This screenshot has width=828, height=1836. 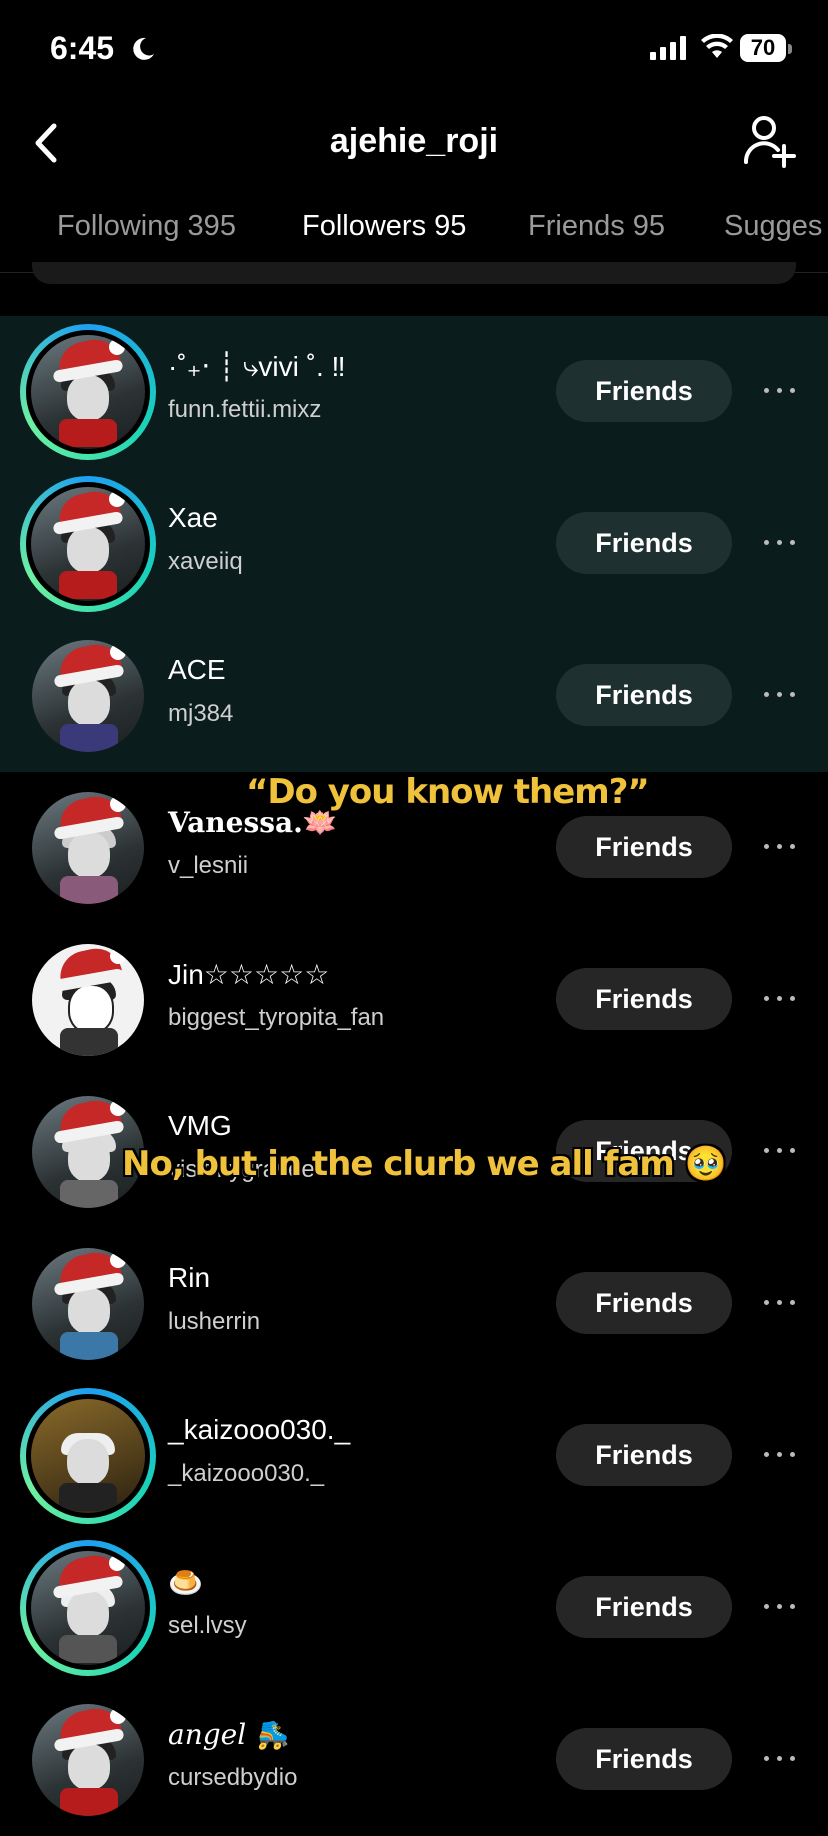 I want to click on user-display-name: Xae, so click(x=193, y=517).